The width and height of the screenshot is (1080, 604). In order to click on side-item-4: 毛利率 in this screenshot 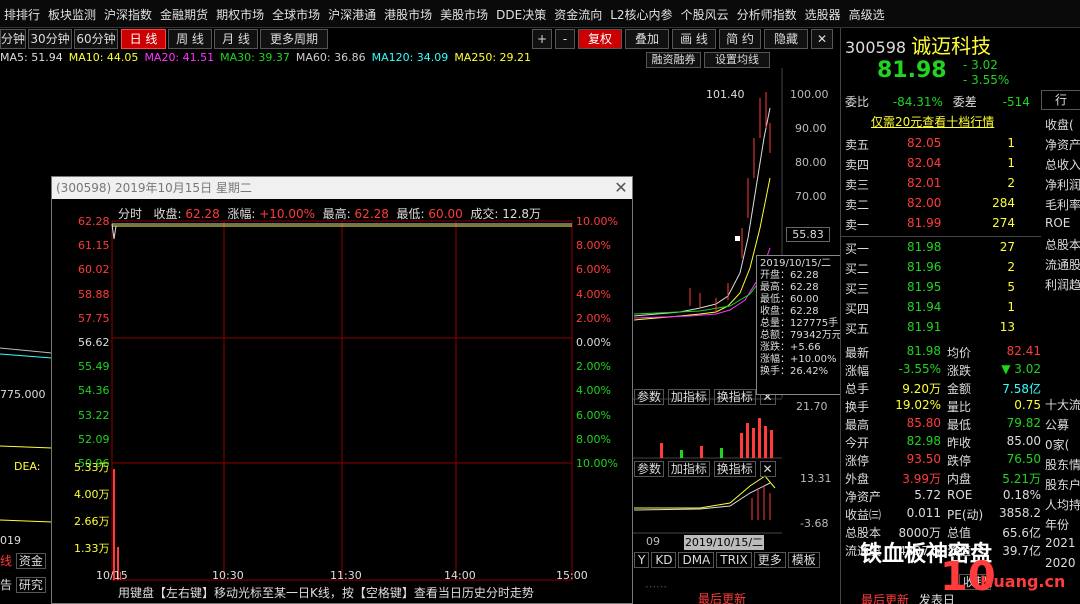, I will do `click(1062, 205)`.